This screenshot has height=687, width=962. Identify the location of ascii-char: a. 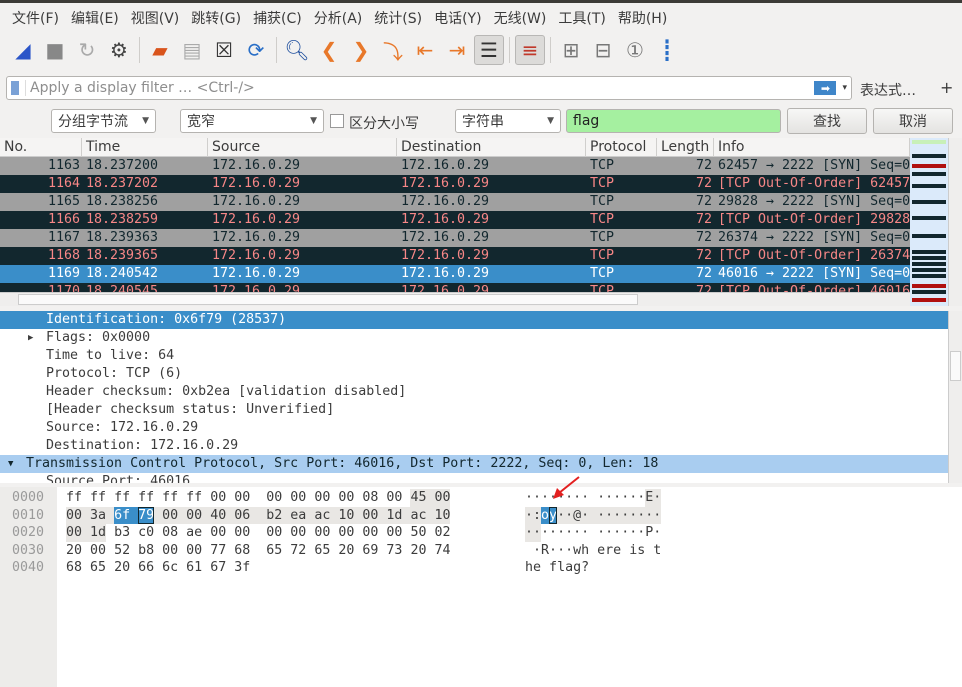
(569, 568).